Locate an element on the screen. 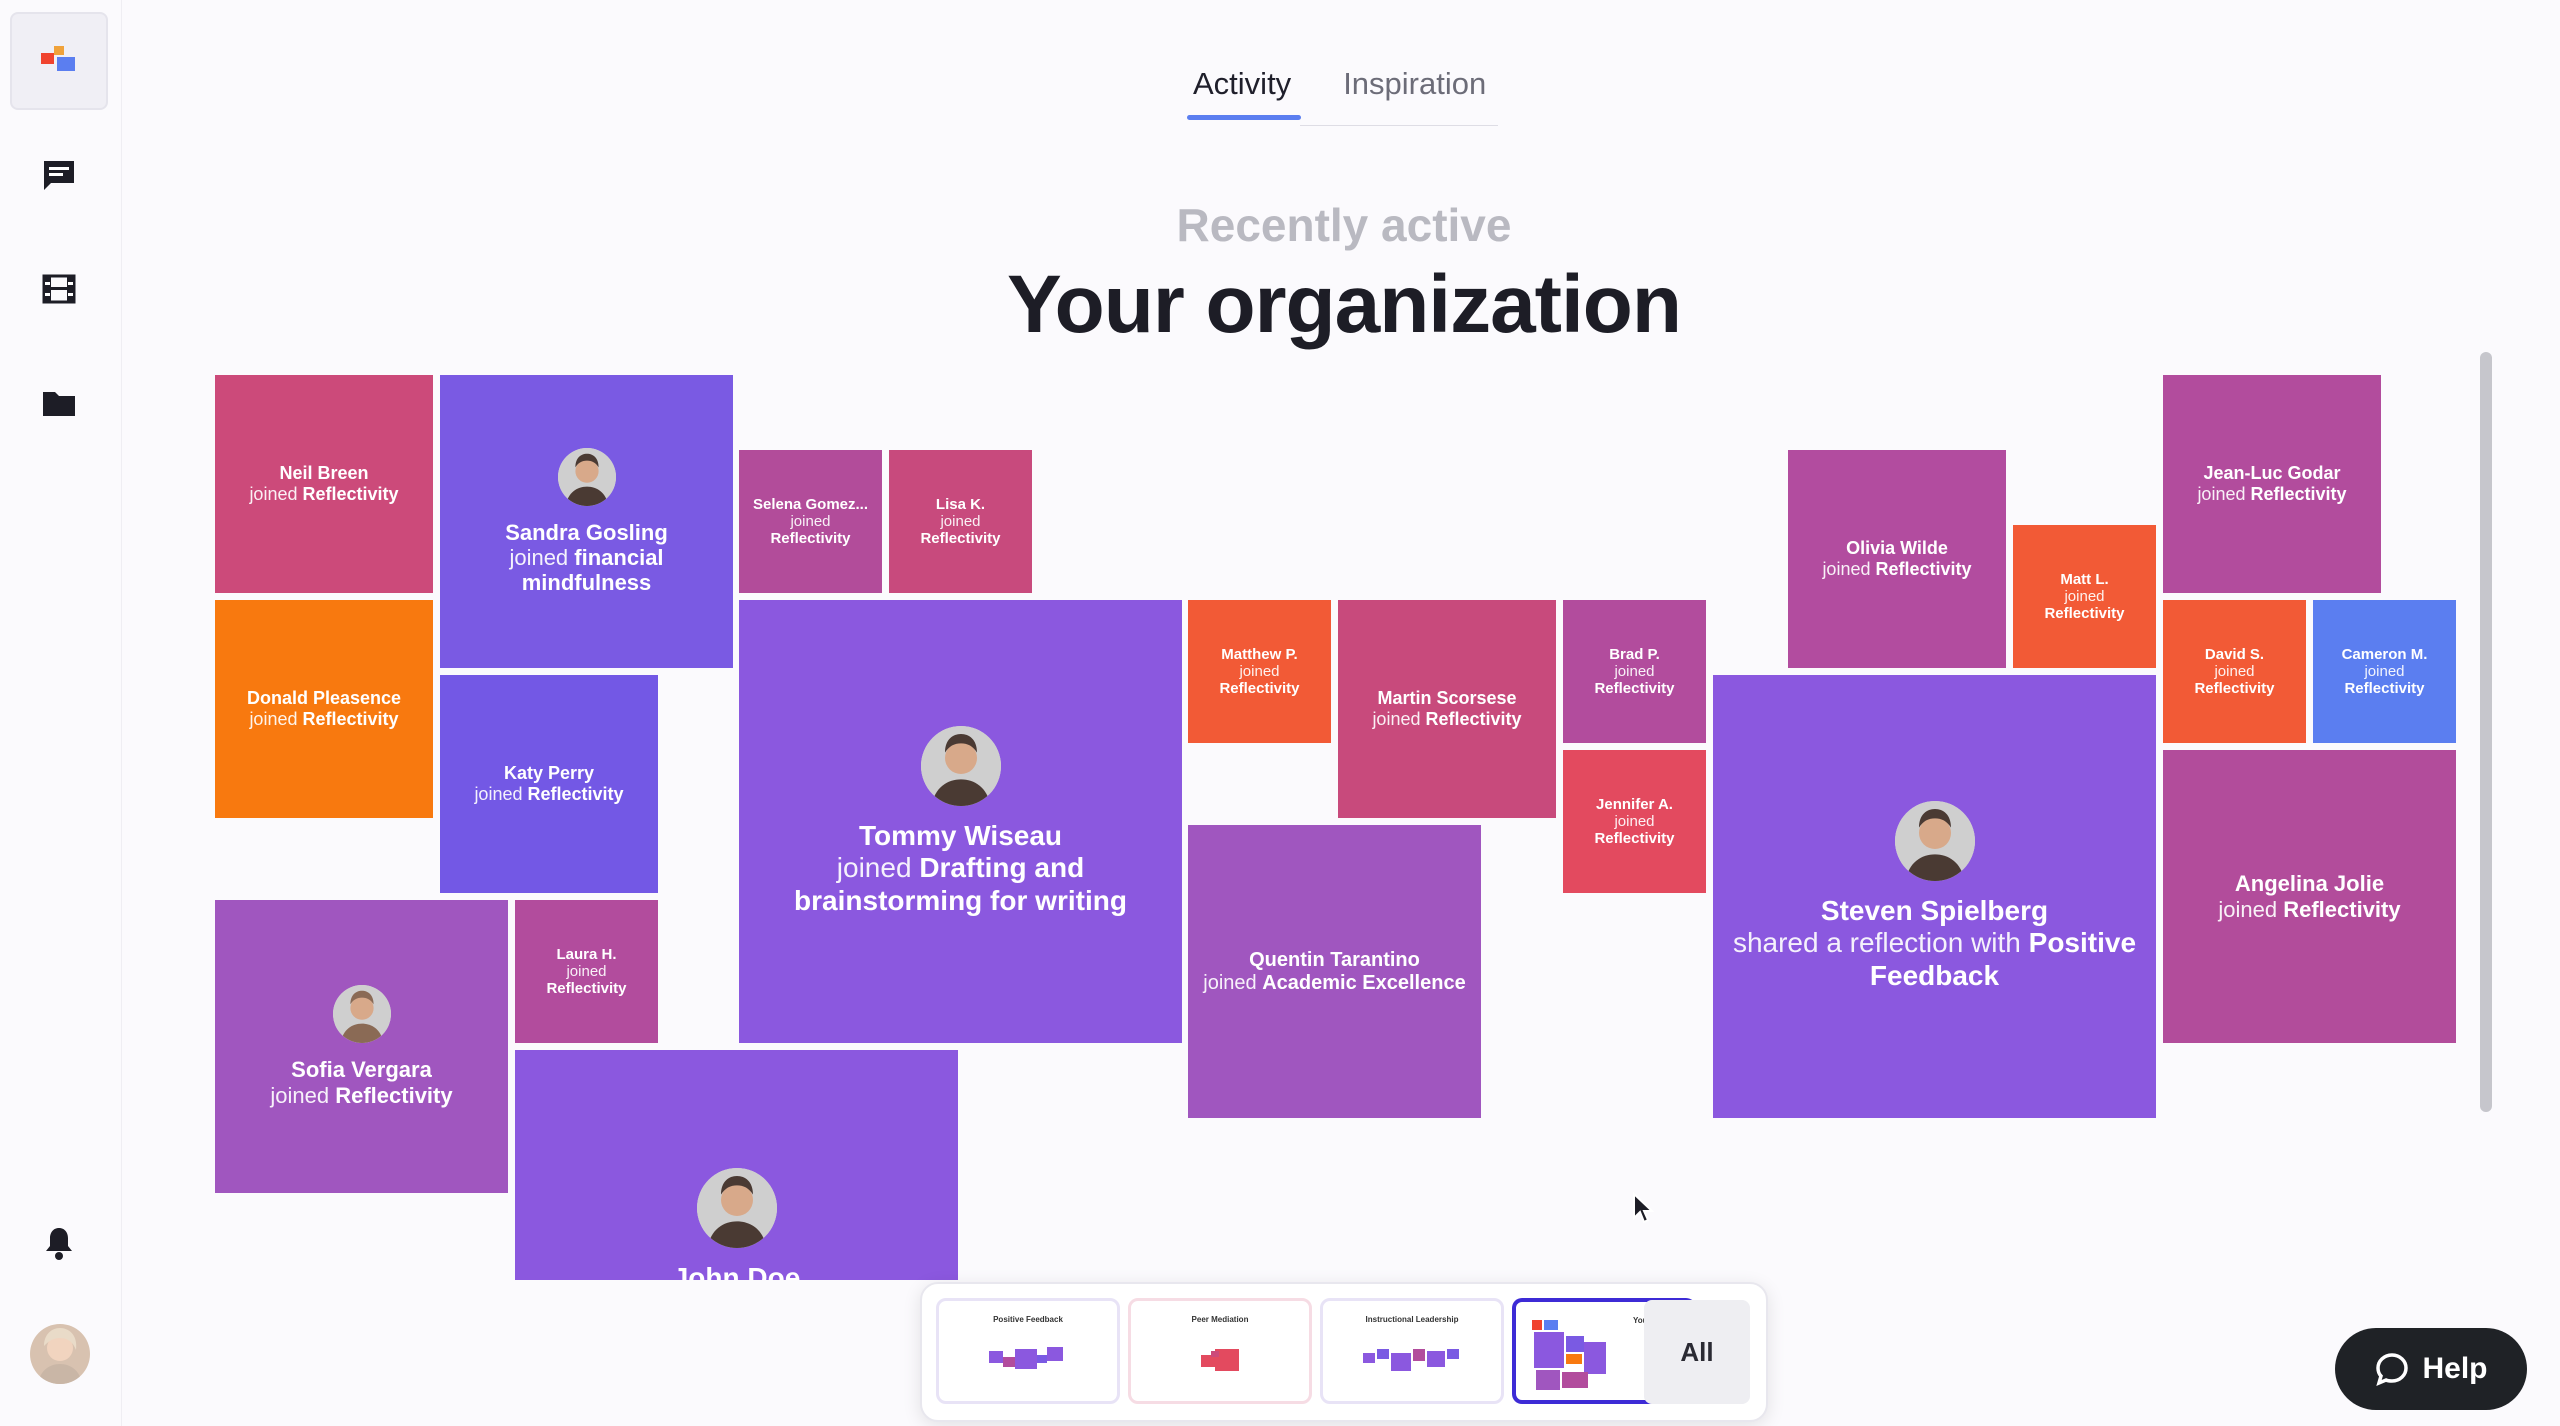 This screenshot has height=1426, width=2560. tile-target: Academic Excellence is located at coordinates (1364, 982).